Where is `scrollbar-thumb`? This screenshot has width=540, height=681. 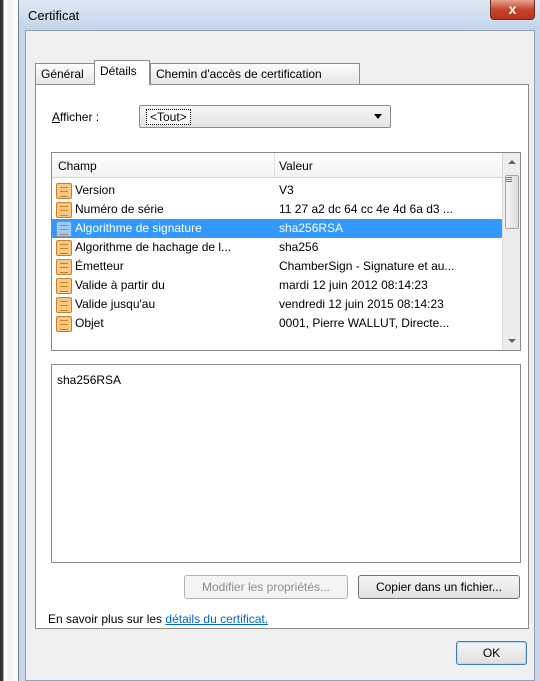
scrollbar-thumb is located at coordinates (512, 202).